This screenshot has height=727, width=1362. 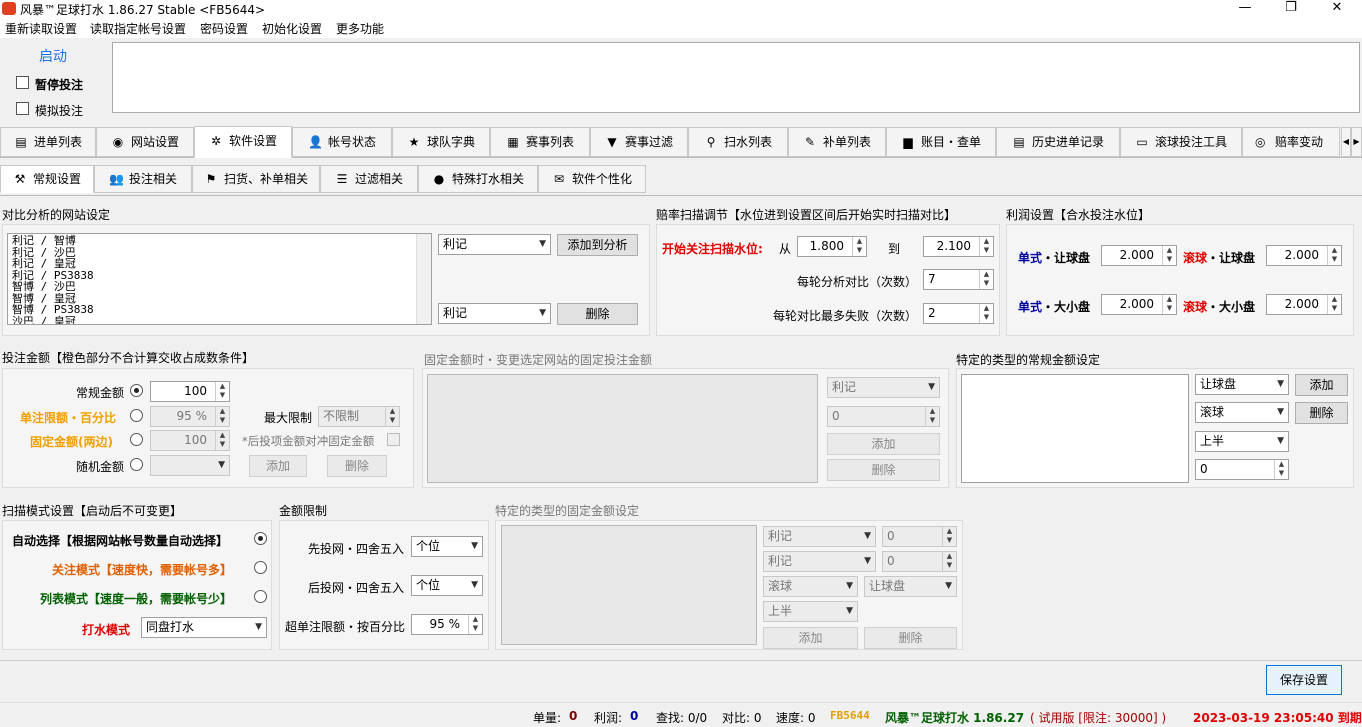 What do you see at coordinates (1242, 412) in the screenshot?
I see `type-normal-select-2: 滚球 ▼` at bounding box center [1242, 412].